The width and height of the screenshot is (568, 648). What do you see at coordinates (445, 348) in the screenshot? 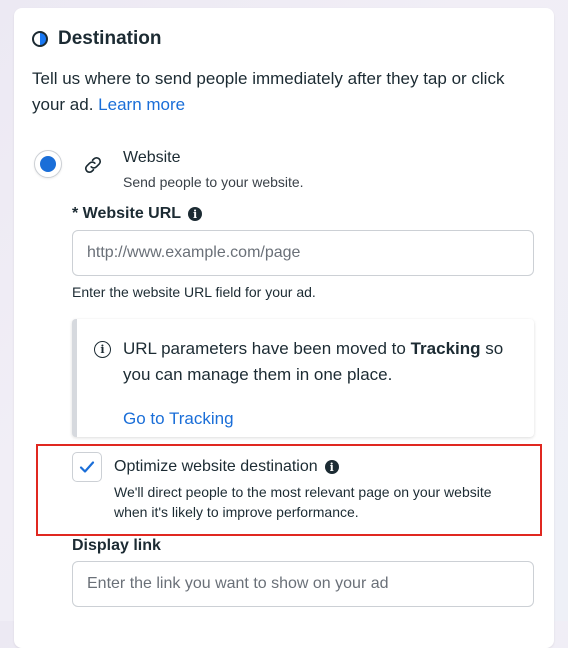
I see `notice-text-bold: Tracking` at bounding box center [445, 348].